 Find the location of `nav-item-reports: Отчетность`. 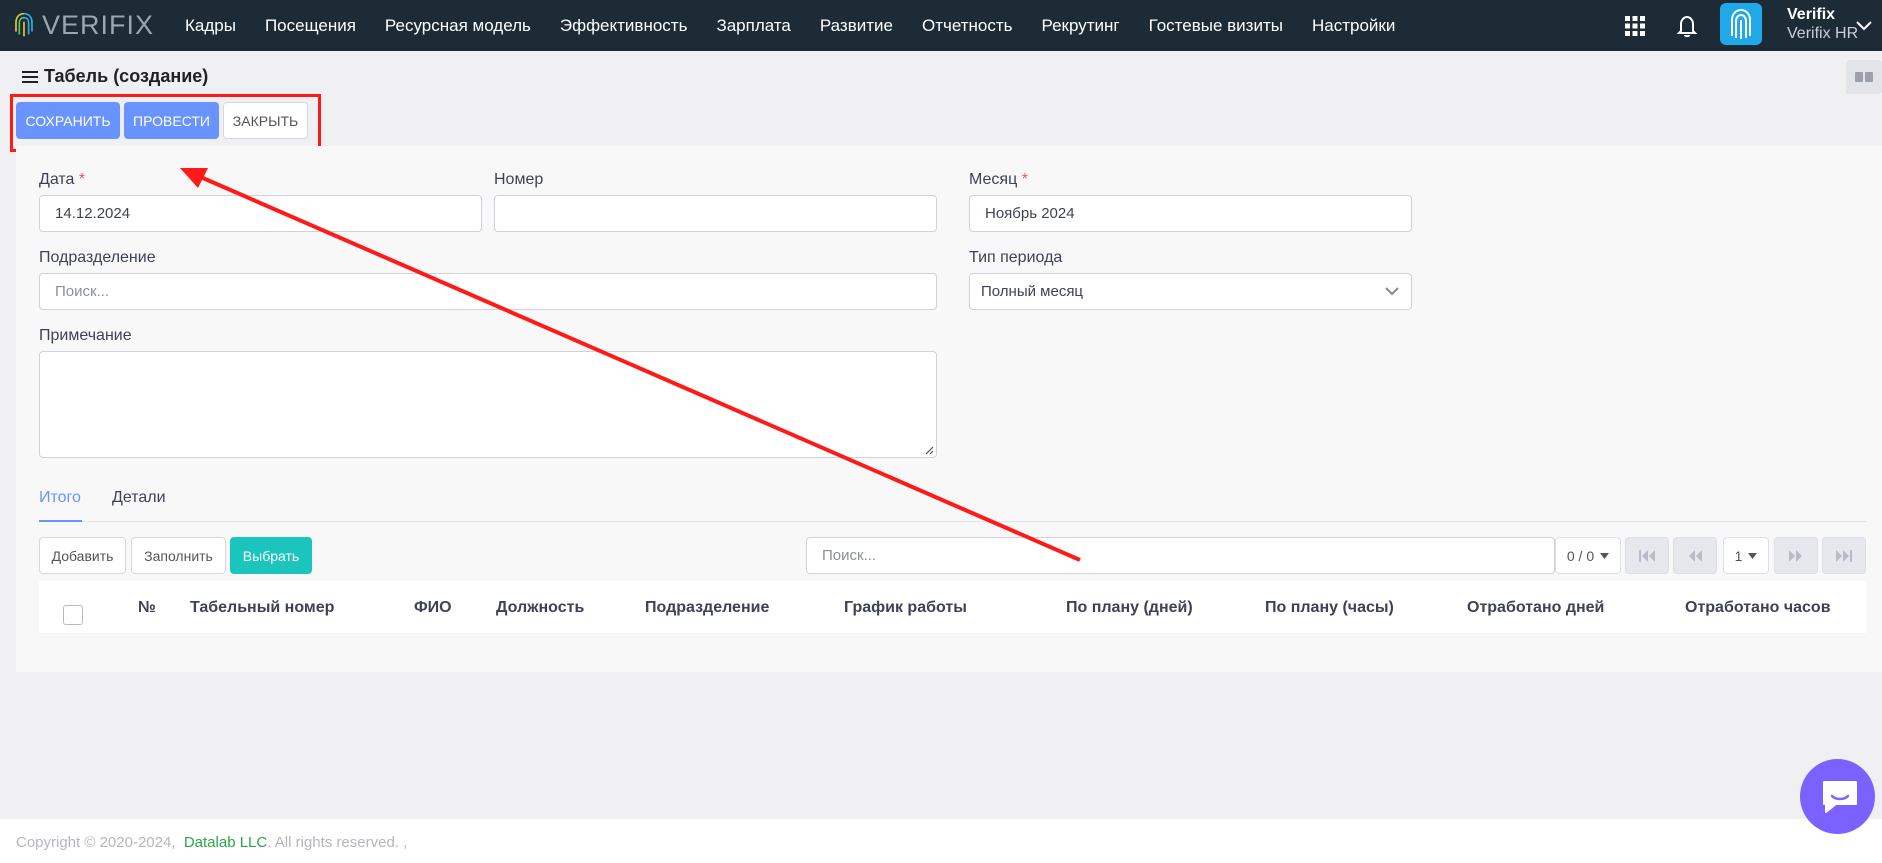

nav-item-reports: Отчетность is located at coordinates (967, 26).